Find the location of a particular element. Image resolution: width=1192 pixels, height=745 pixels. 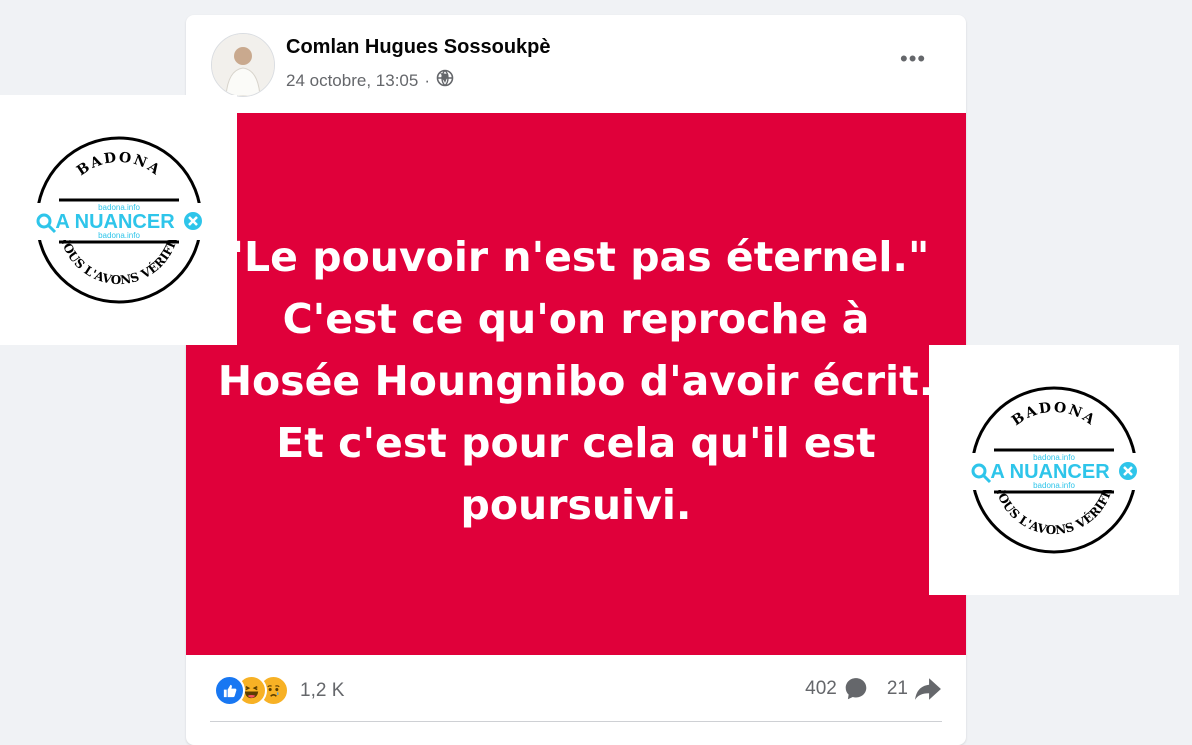

reactions-summary: 1,2 K is located at coordinates (279, 690).